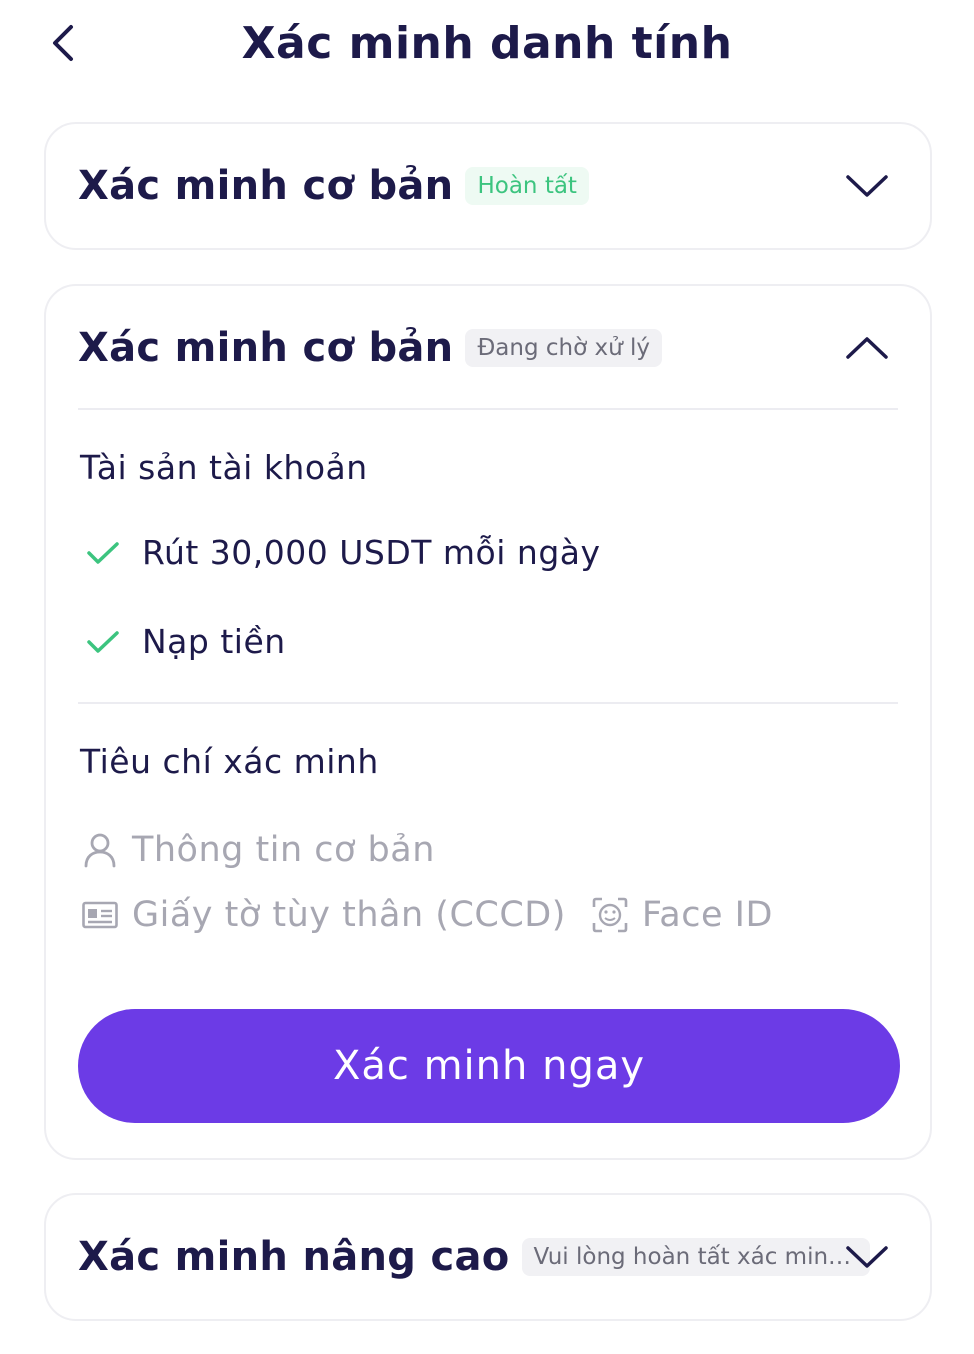  I want to click on benefit-item: Rút 30,000 USDT mỗi ngày, so click(343, 552).